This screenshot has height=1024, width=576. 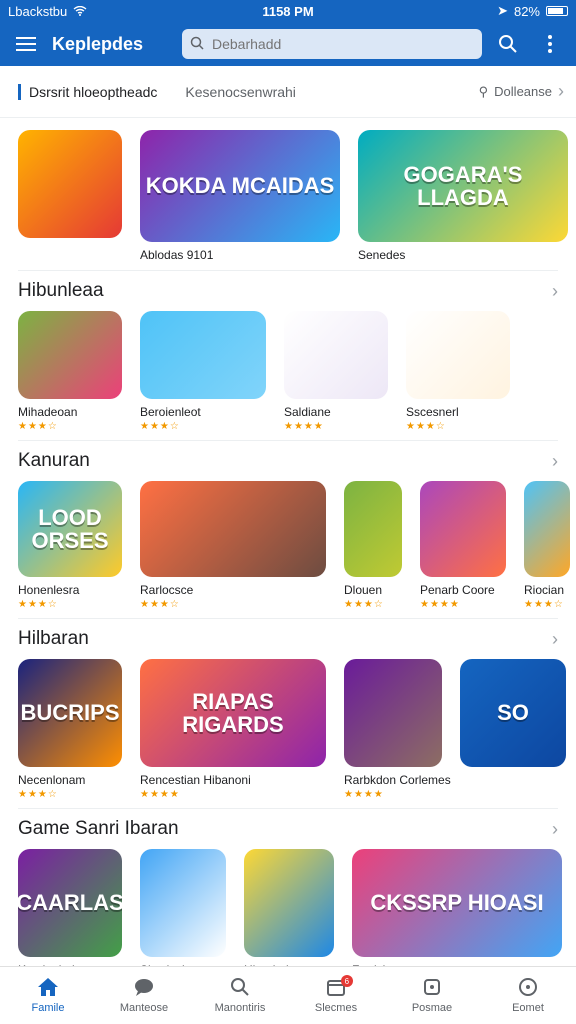 What do you see at coordinates (240, 995) in the screenshot?
I see `nav-item-manontiris: Manontiris` at bounding box center [240, 995].